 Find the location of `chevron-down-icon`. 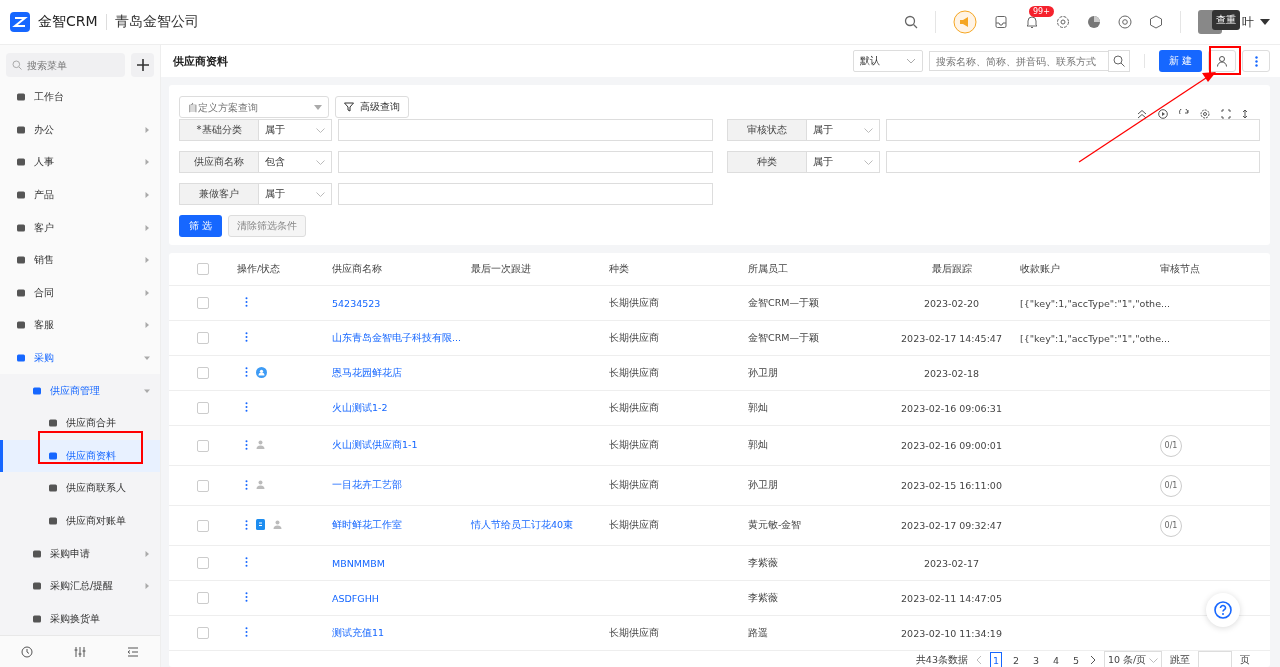

chevron-down-icon is located at coordinates (868, 130).